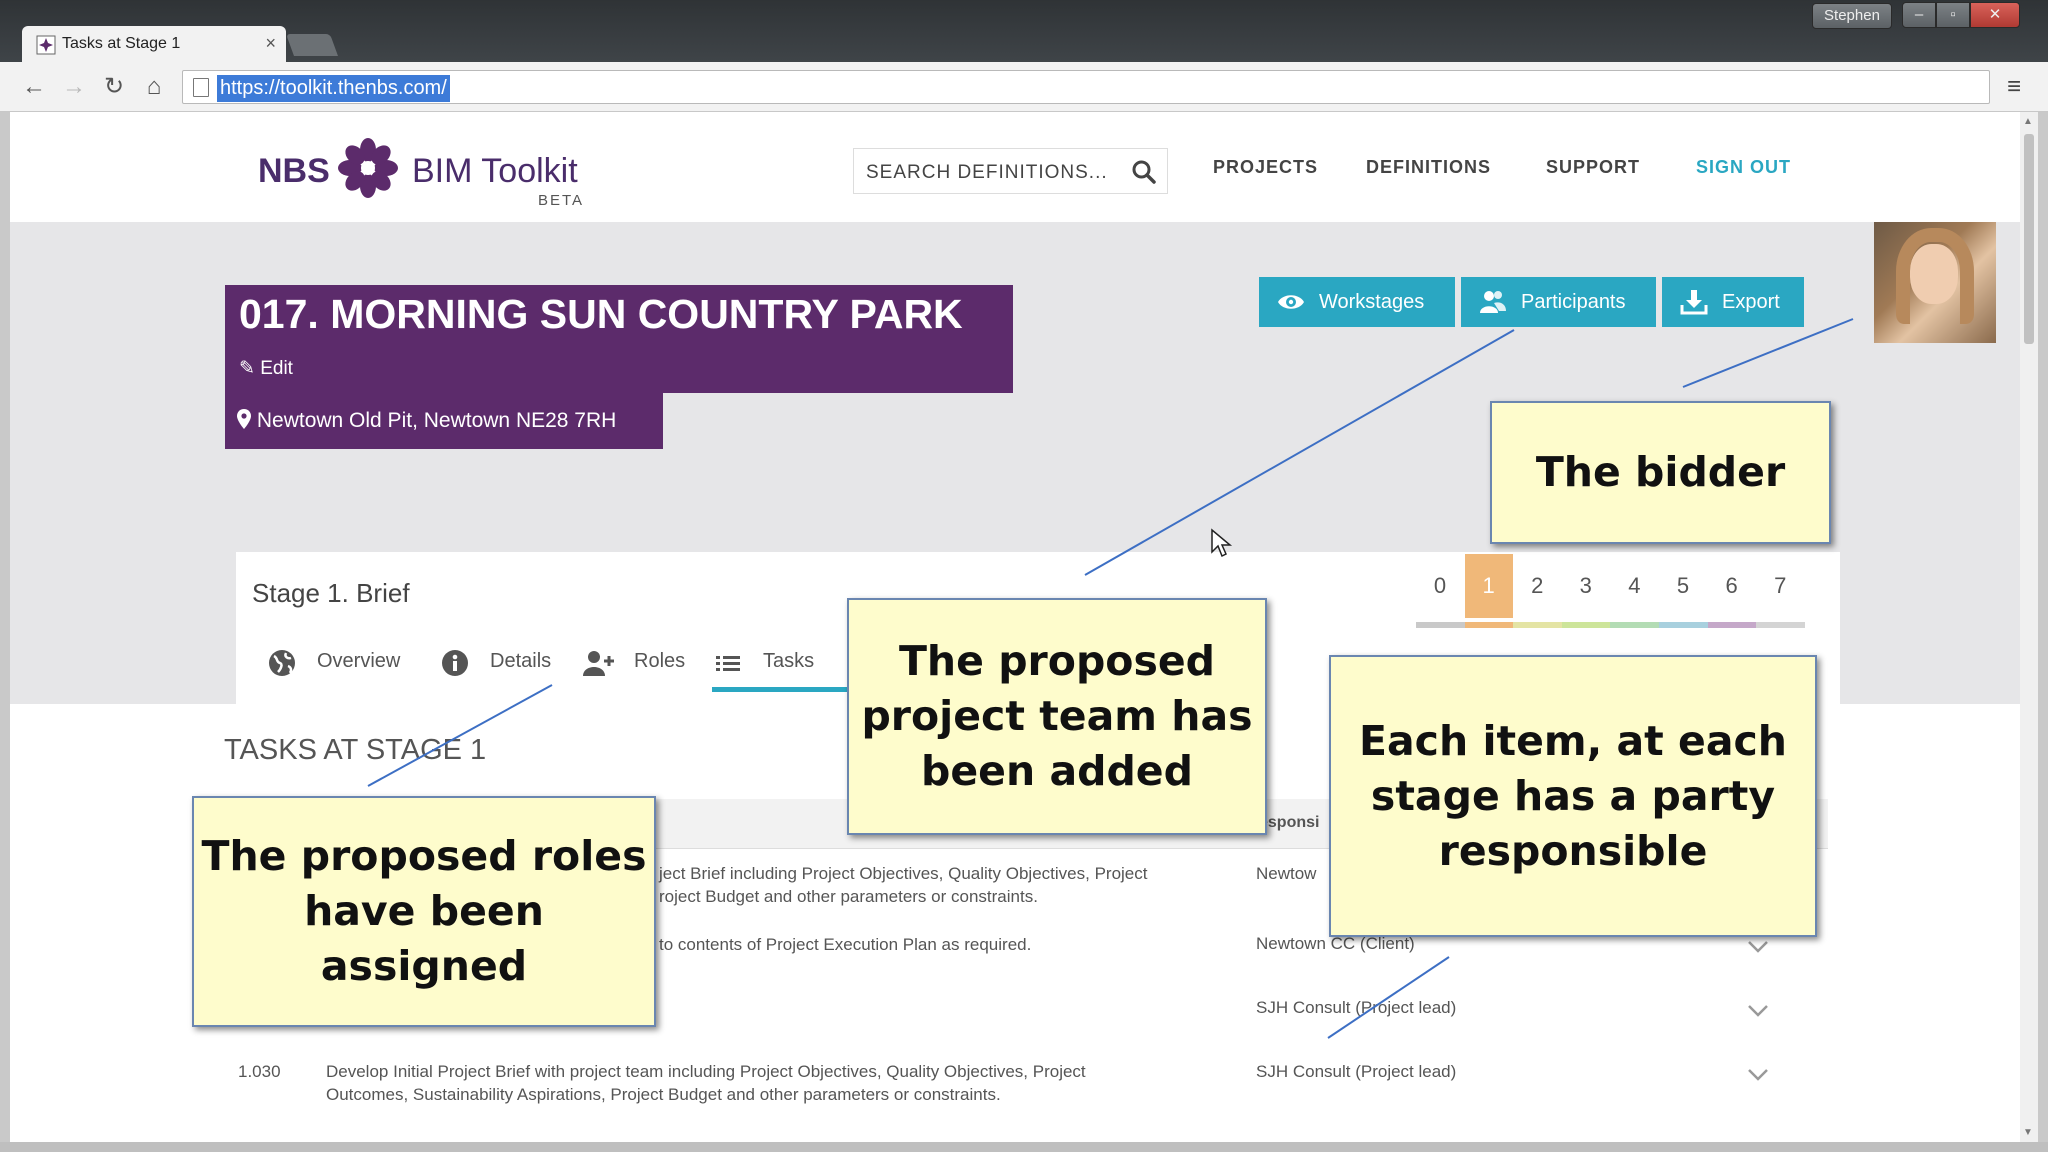  I want to click on project-address: Newtown Old Pit, Newtown NE28 7RH, so click(426, 421).